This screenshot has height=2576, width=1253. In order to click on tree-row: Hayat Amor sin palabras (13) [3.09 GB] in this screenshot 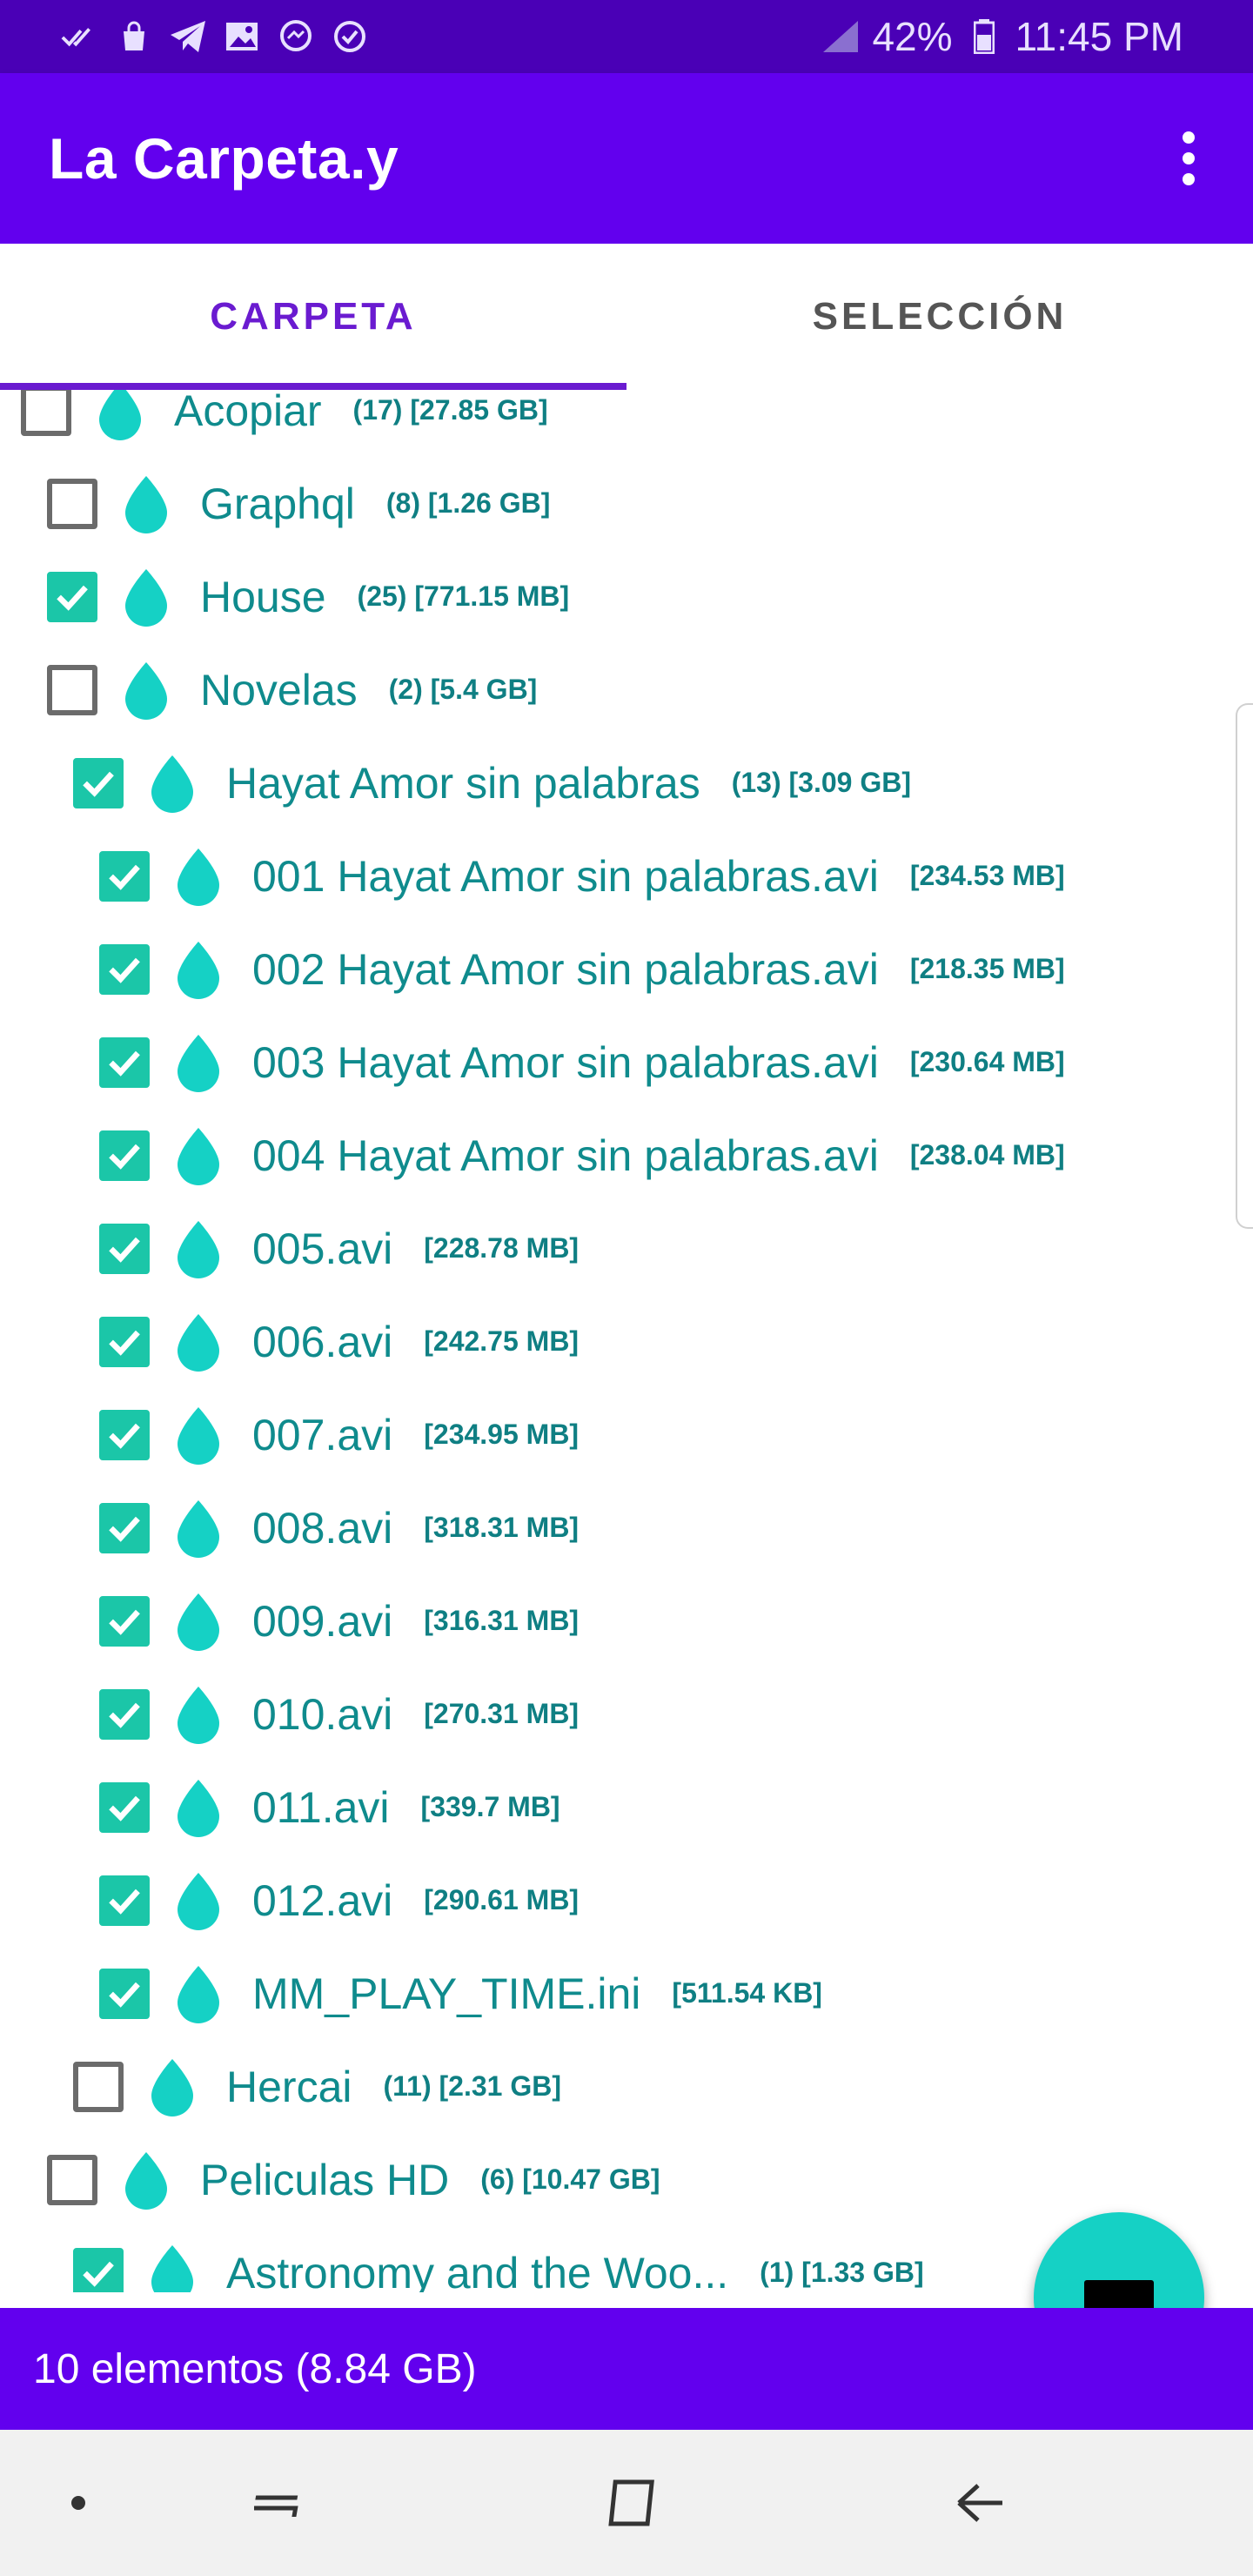, I will do `click(492, 782)`.